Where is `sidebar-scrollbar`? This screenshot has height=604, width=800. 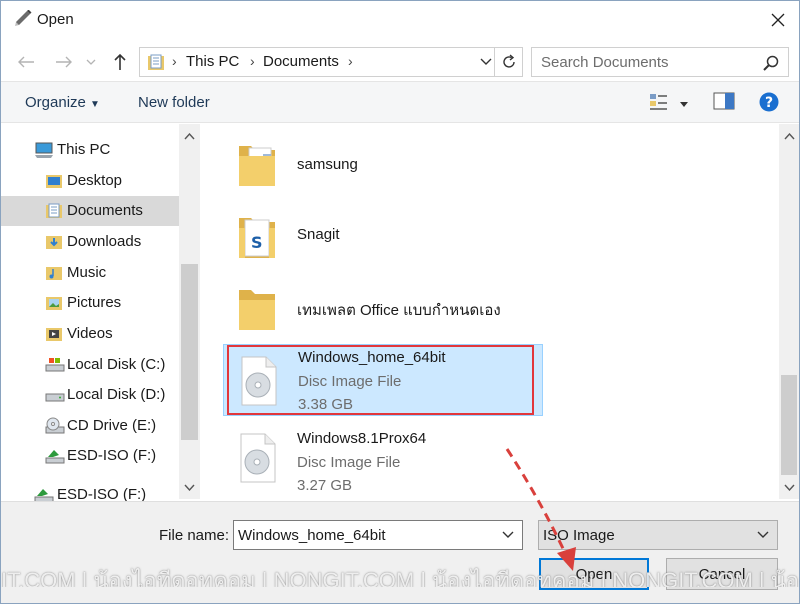
sidebar-scrollbar is located at coordinates (189, 311).